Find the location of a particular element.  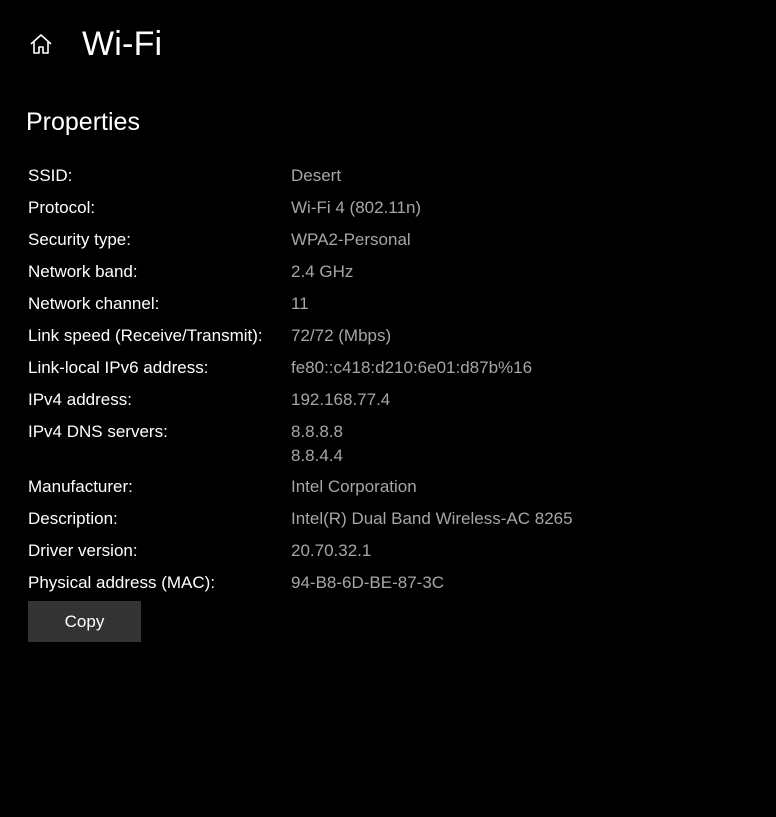

property-value: 2.4 GHz is located at coordinates (322, 272).